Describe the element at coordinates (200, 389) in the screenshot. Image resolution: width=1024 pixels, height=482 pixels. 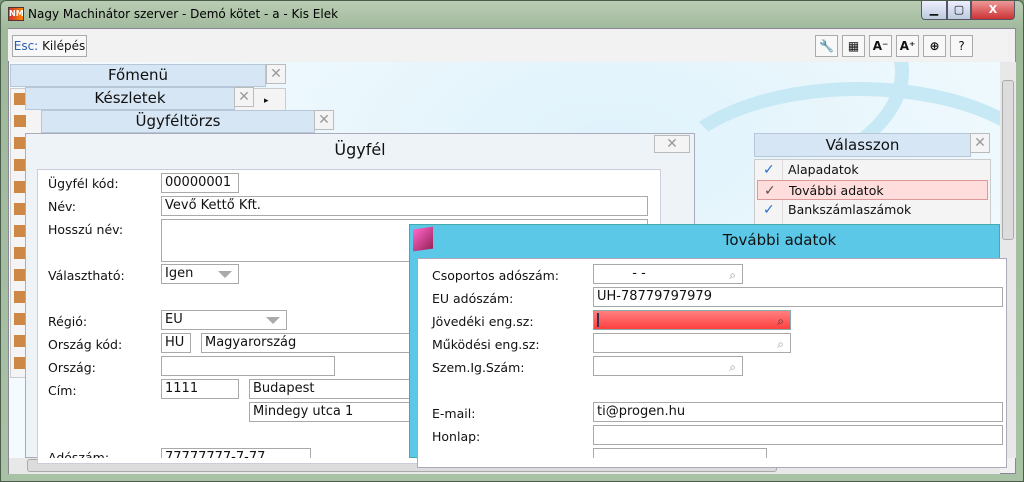
I see `iranyitoszam-input: 1111` at that location.